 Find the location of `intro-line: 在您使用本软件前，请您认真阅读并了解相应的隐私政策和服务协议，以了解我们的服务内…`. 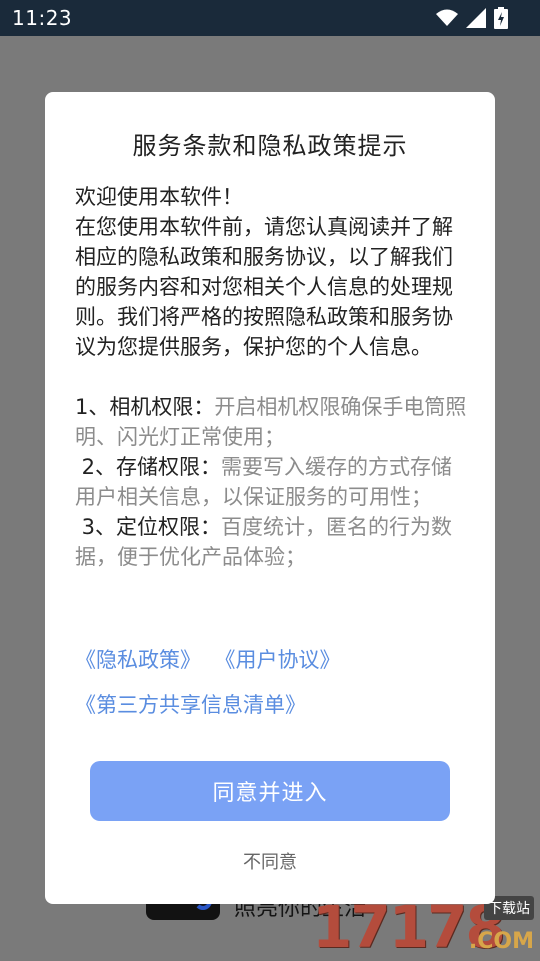

intro-line: 在您使用本软件前，请您认真阅读并了解相应的隐私政策和服务协议，以了解我们的服务内… is located at coordinates (271, 287).